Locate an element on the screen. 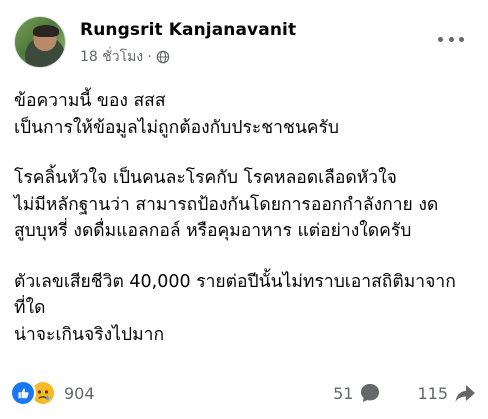 This screenshot has height=419, width=488. reactions-summary: 904 is located at coordinates (52, 393).